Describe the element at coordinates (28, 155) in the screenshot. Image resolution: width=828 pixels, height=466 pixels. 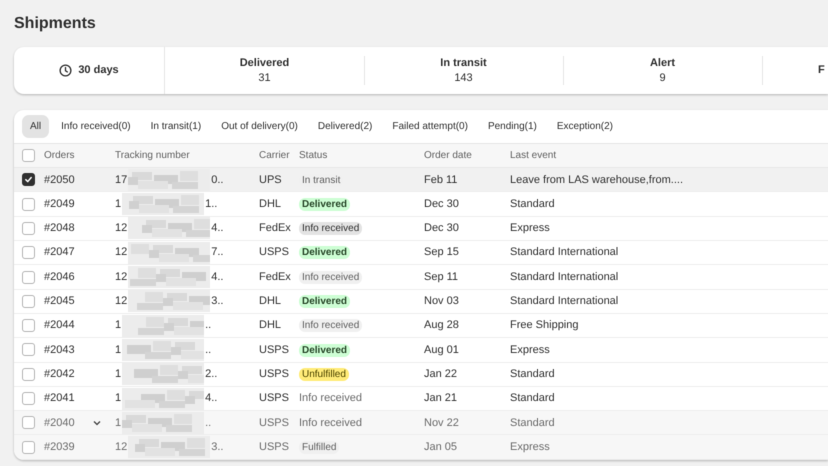
I see `select-all-checkbox` at that location.